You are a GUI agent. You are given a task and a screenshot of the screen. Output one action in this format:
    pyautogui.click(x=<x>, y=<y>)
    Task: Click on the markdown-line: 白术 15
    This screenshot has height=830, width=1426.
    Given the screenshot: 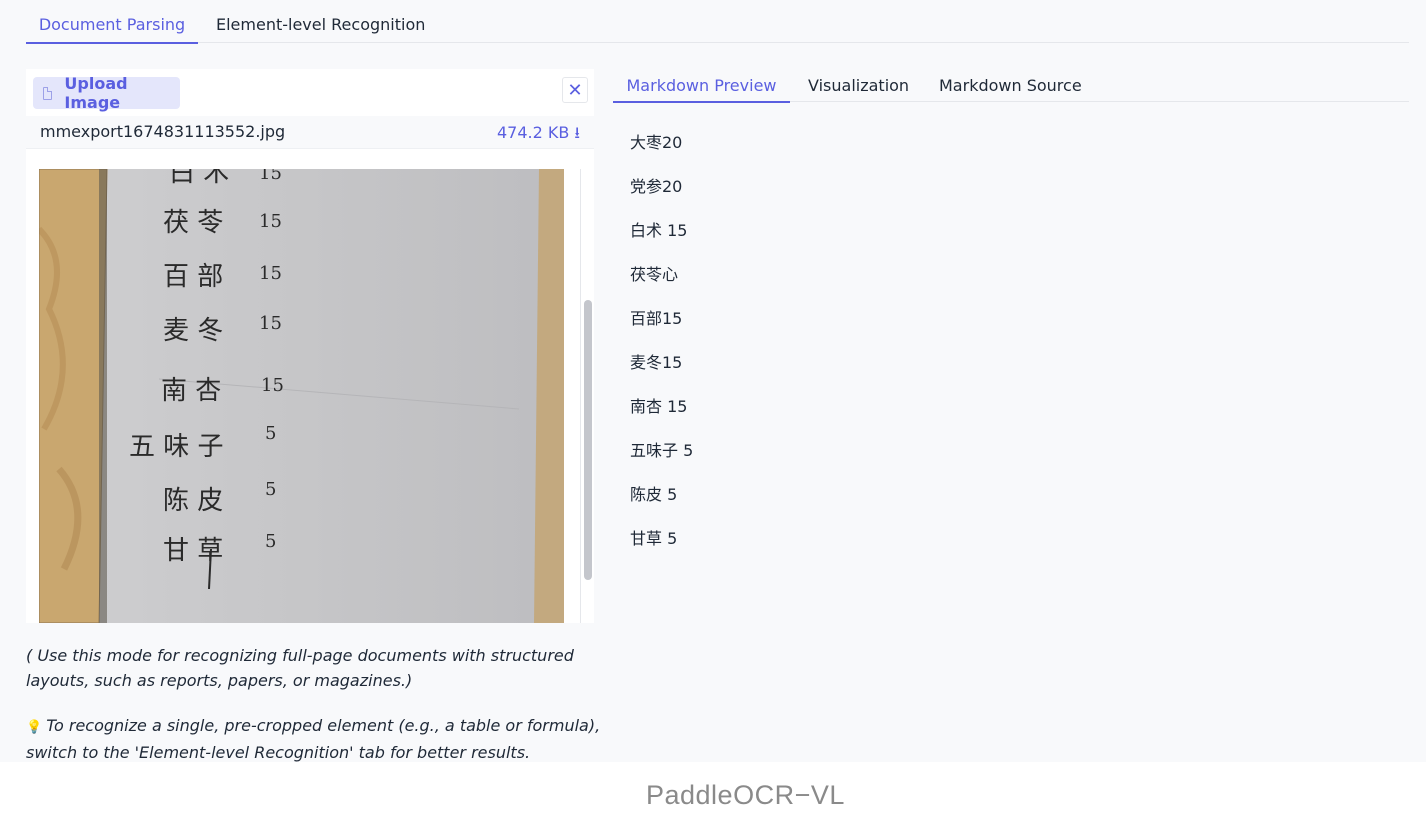 What is the action you would take?
    pyautogui.click(x=659, y=230)
    